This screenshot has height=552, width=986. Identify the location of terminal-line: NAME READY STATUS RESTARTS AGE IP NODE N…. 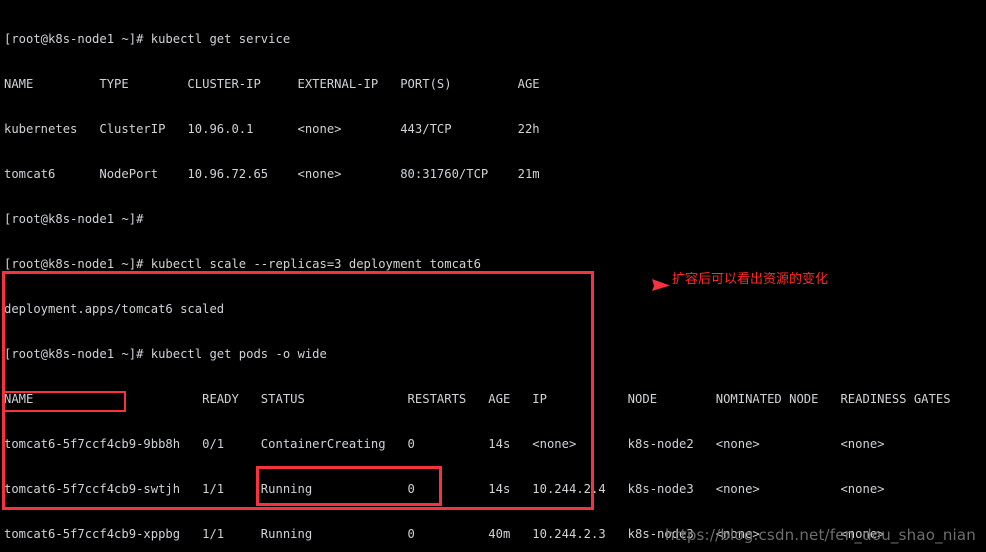
(477, 399).